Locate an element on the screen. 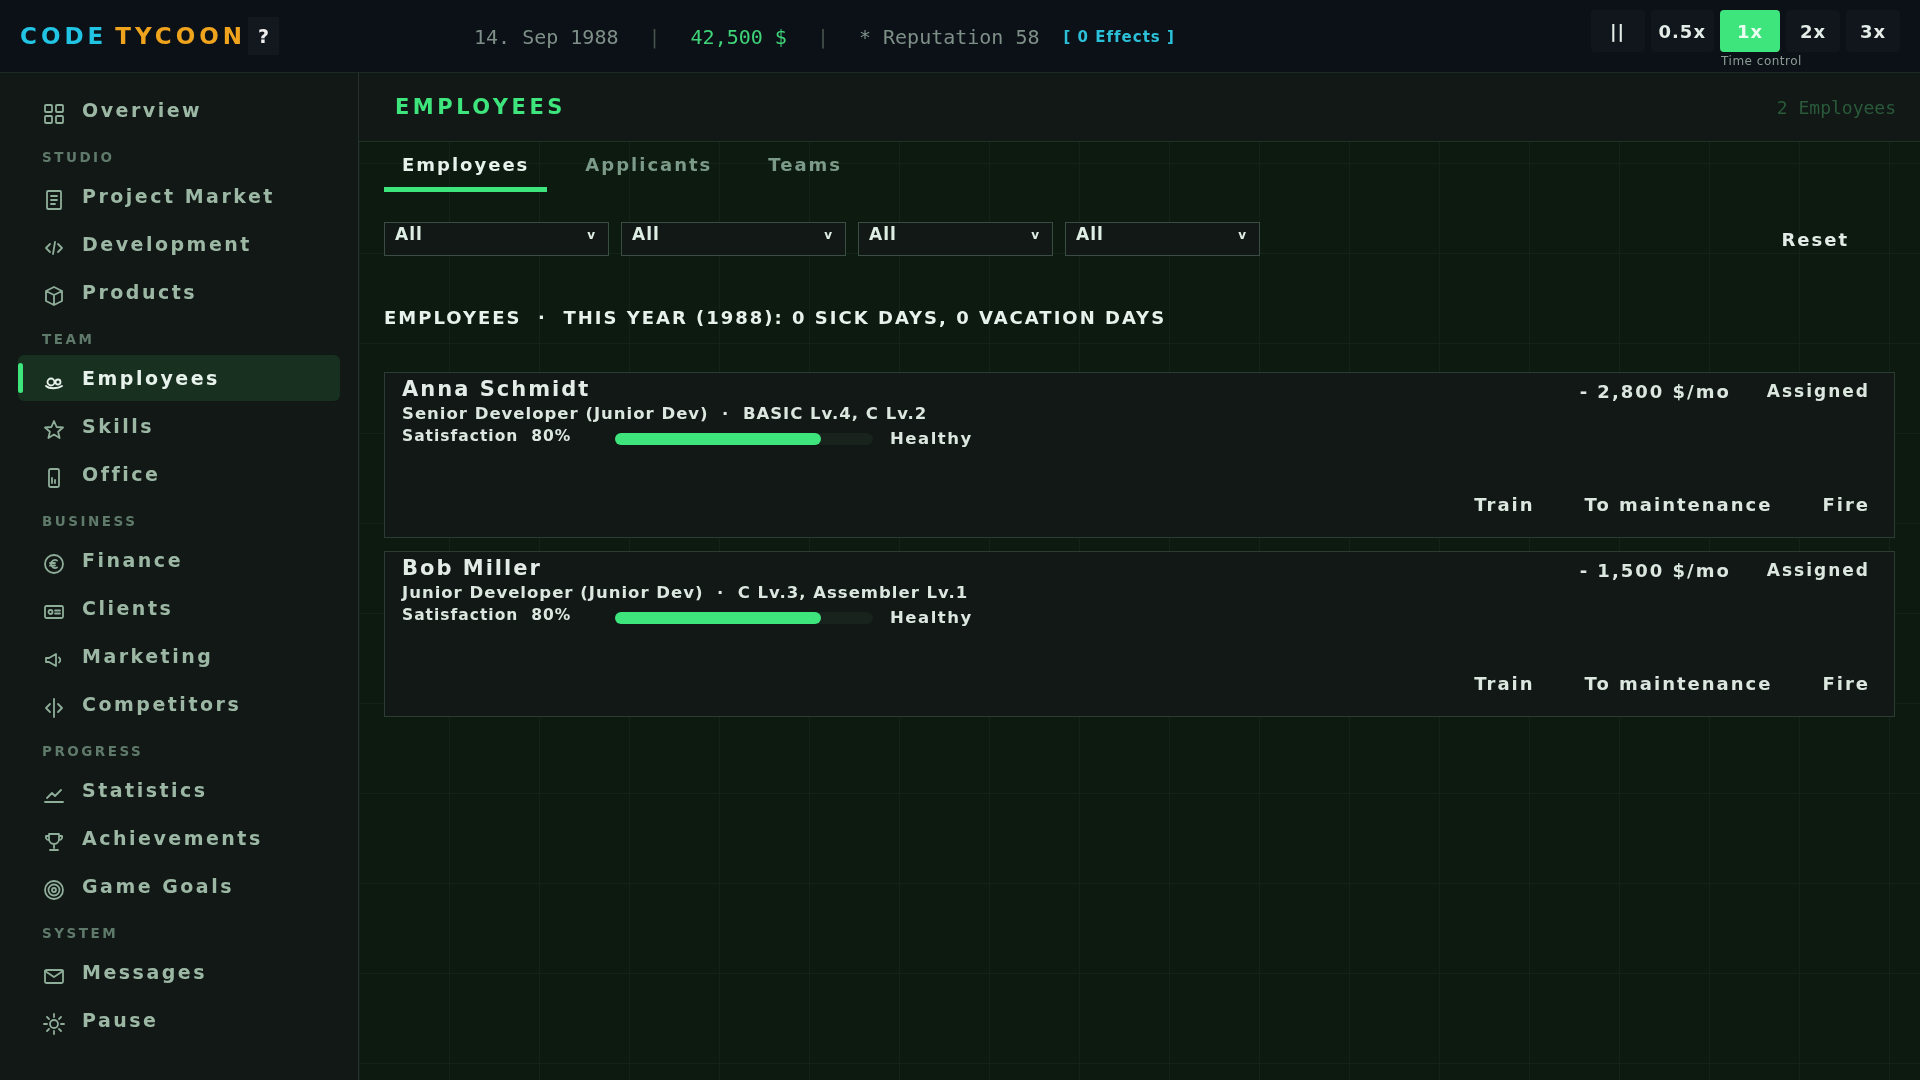  section-label: BUSINESS is located at coordinates (90, 521).